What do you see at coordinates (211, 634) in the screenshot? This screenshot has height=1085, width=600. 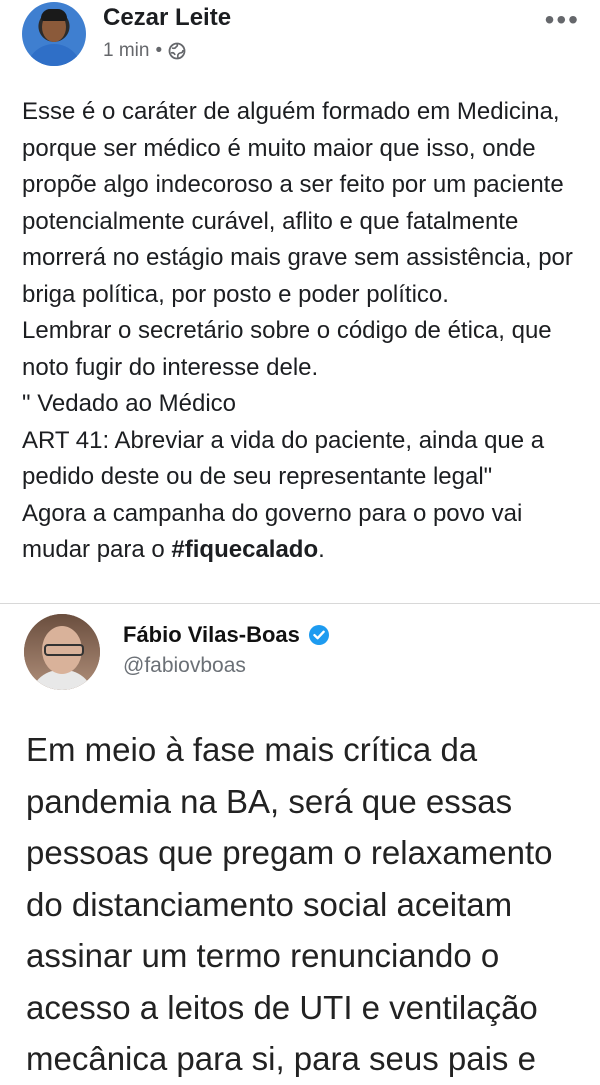 I see `tweet-author-label: Fábio Vilas-Boas` at bounding box center [211, 634].